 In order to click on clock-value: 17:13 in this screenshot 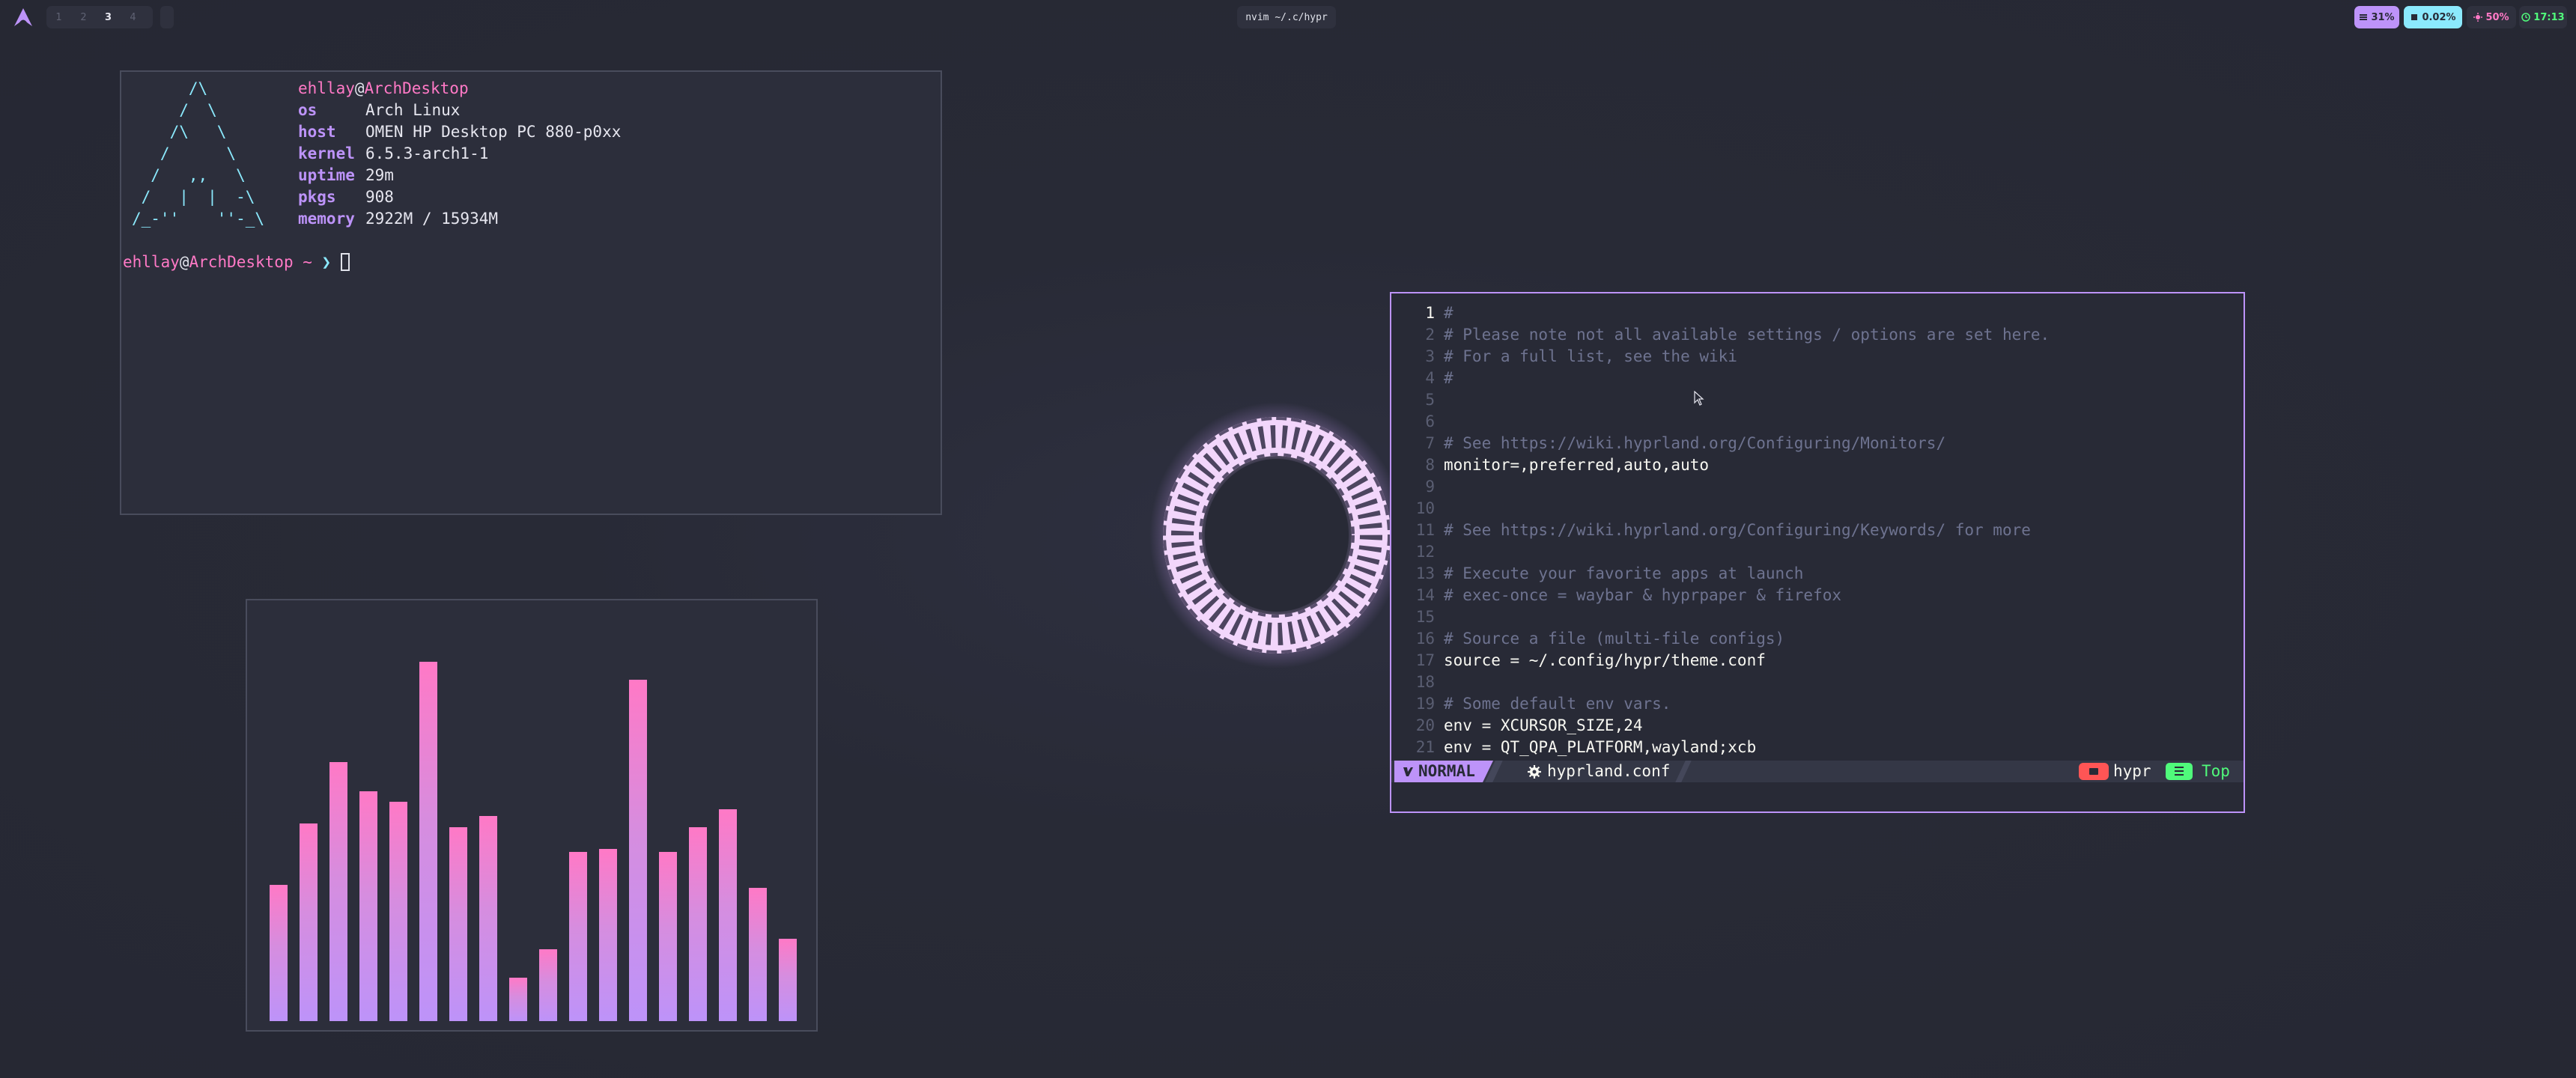, I will do `click(2549, 17)`.